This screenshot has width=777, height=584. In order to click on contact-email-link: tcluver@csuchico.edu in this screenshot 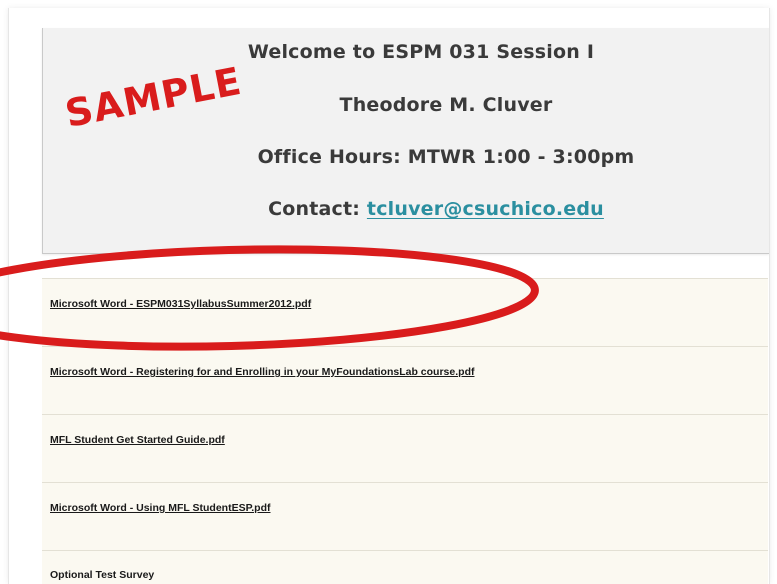, I will do `click(485, 209)`.